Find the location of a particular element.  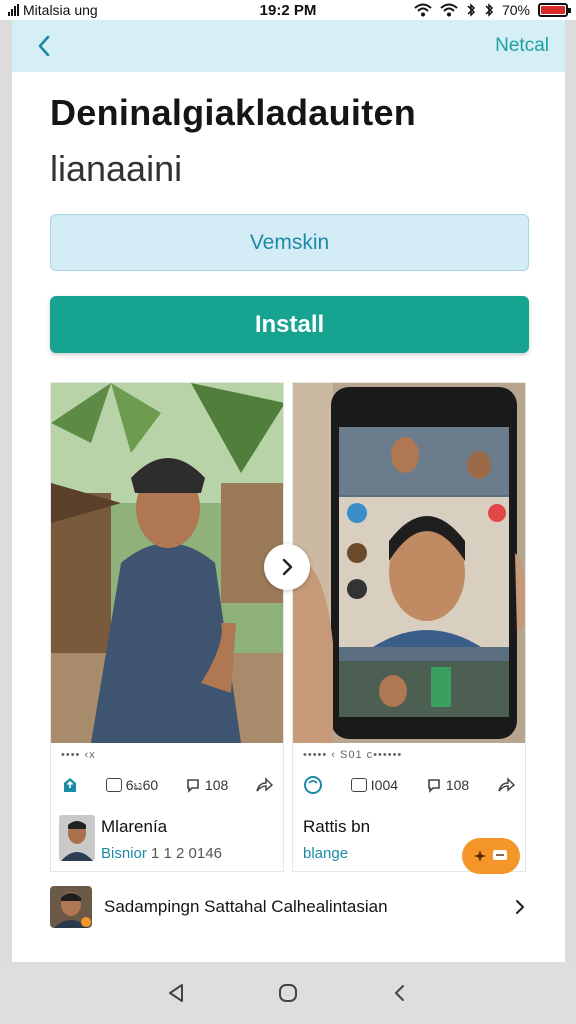

battery-icon is located at coordinates (554, 10).